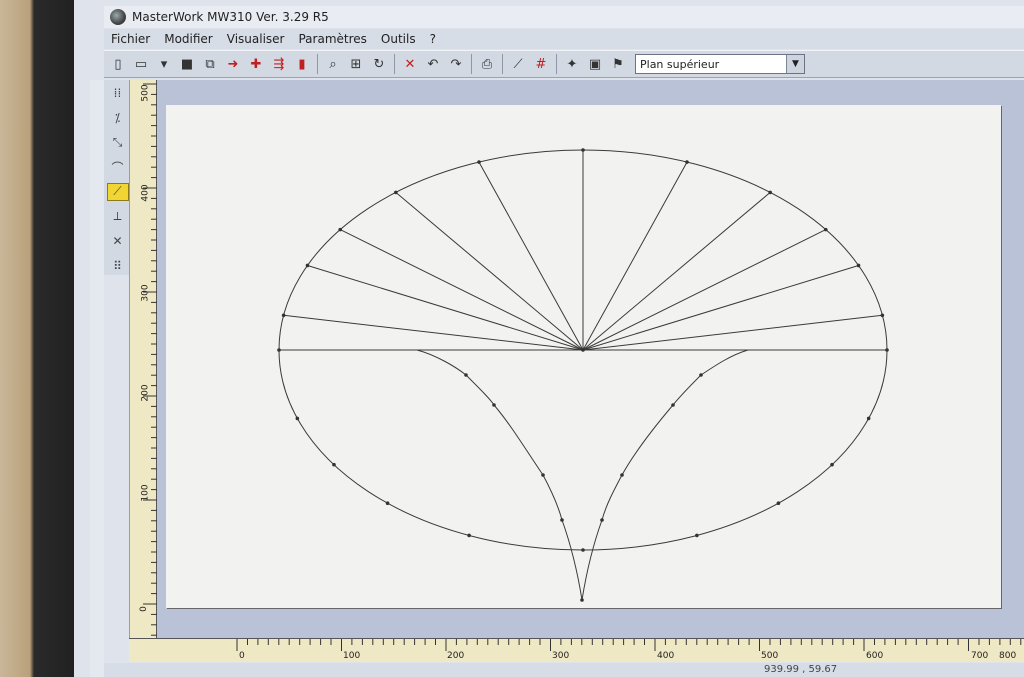  Describe the element at coordinates (1008, 656) in the screenshot. I see `hruler-label-800: 800` at that location.